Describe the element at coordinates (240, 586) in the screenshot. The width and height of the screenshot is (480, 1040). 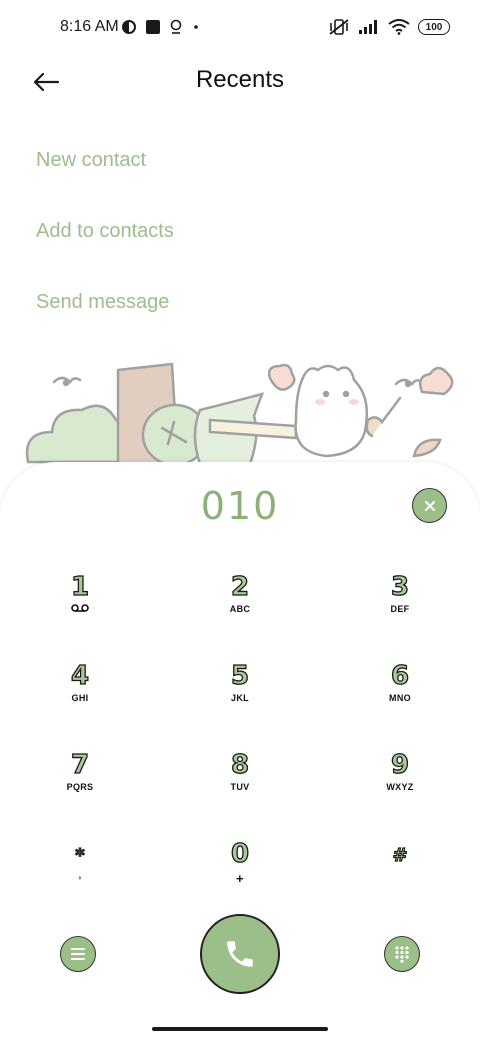
I see `key-digit: 2` at that location.